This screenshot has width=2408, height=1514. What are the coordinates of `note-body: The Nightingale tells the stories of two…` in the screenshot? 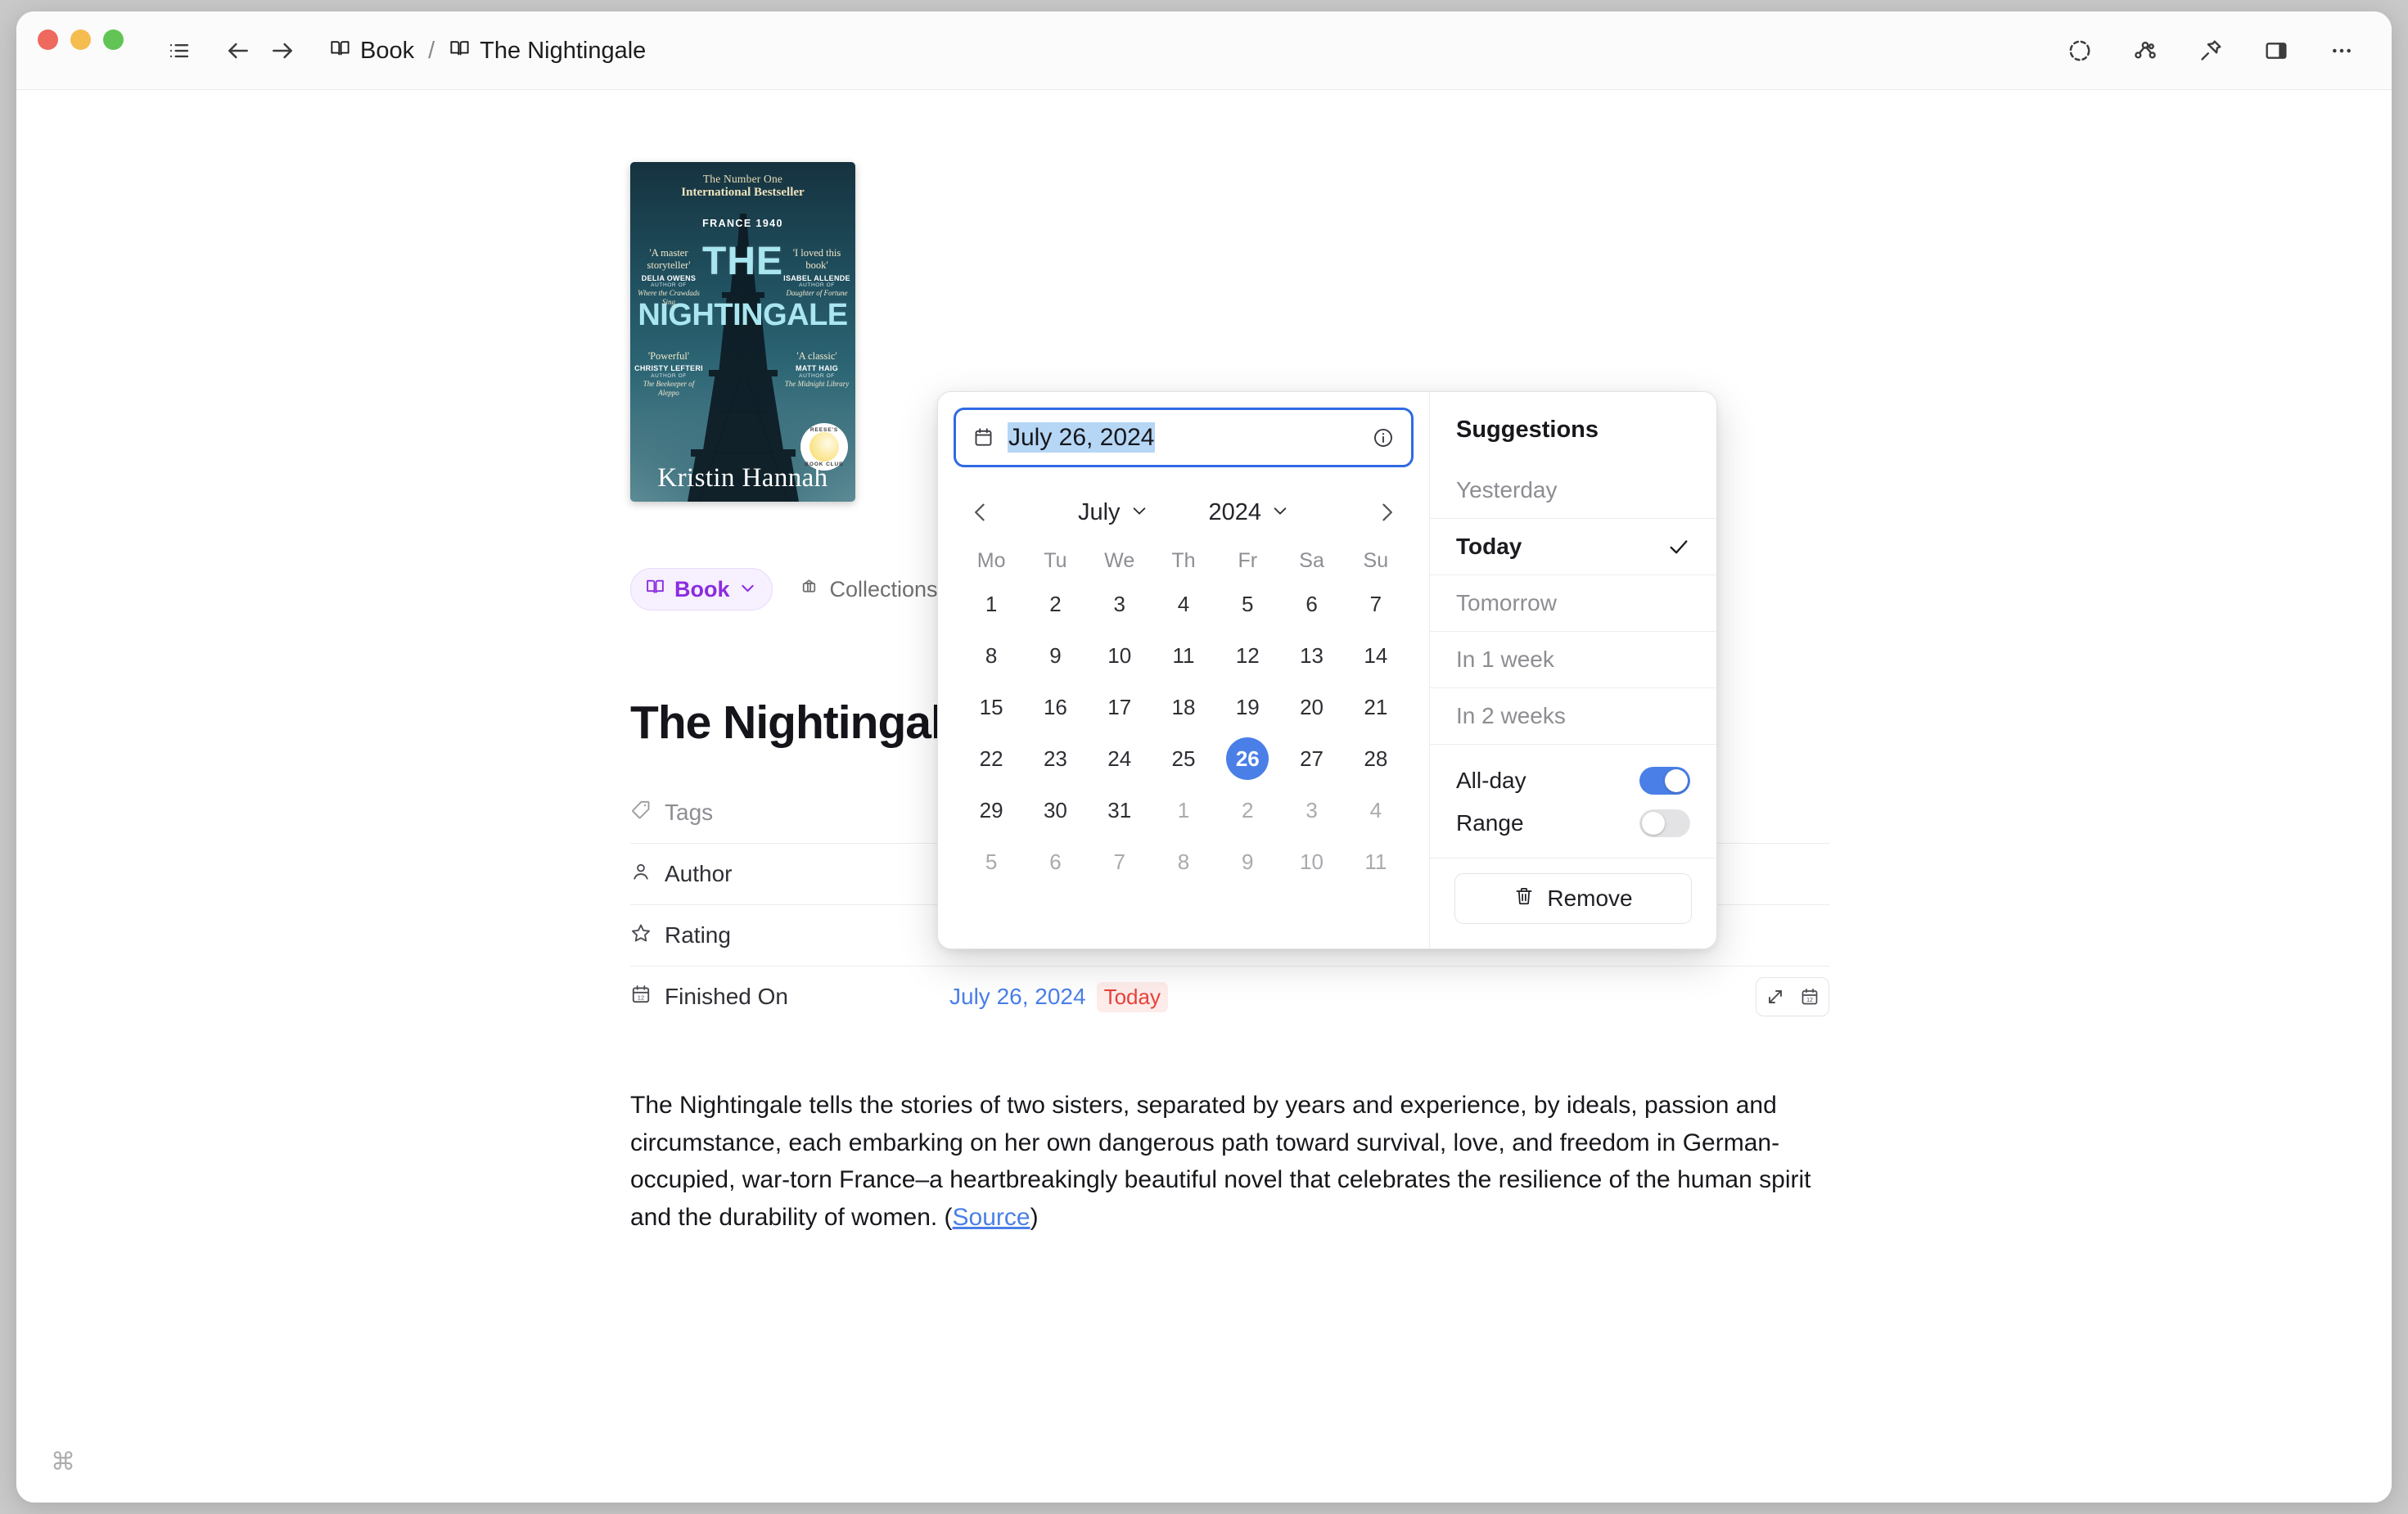 It's located at (1221, 1161).